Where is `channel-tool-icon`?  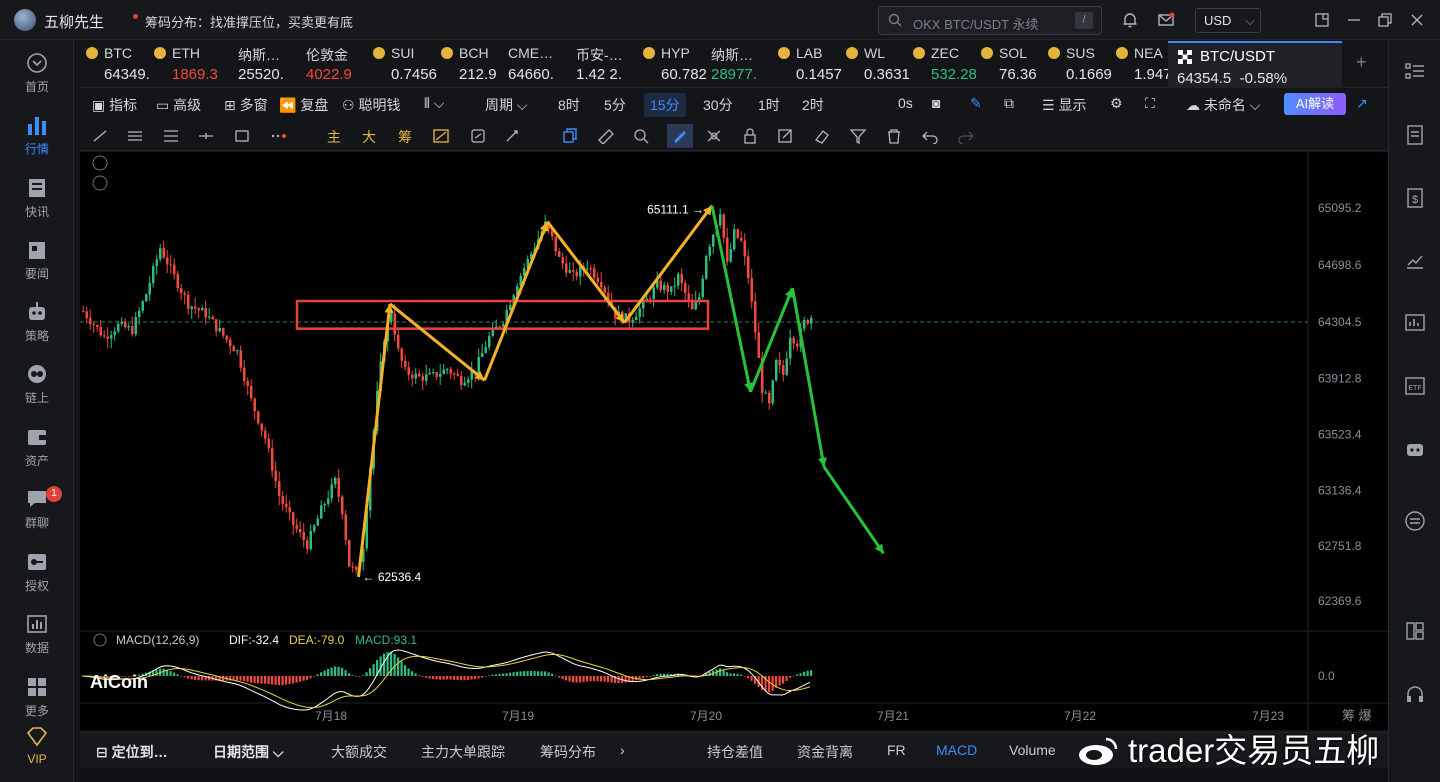
channel-tool-icon is located at coordinates (171, 136).